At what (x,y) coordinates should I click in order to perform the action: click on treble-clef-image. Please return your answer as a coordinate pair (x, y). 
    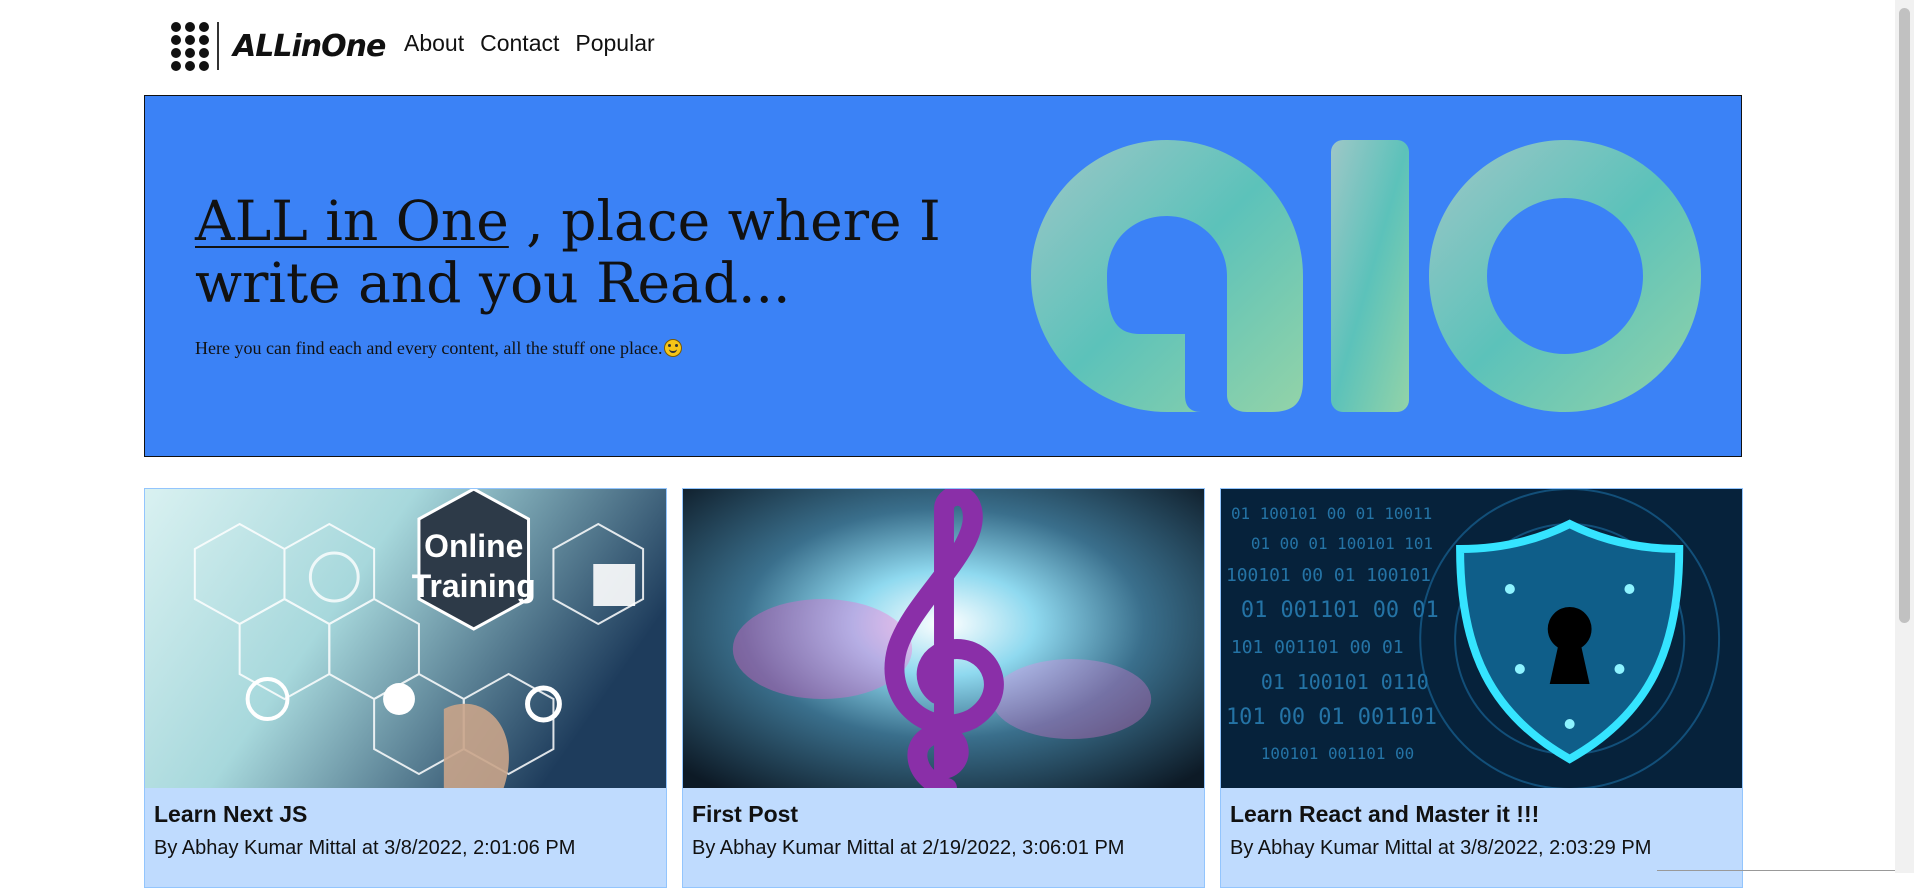
    Looking at the image, I should click on (943, 638).